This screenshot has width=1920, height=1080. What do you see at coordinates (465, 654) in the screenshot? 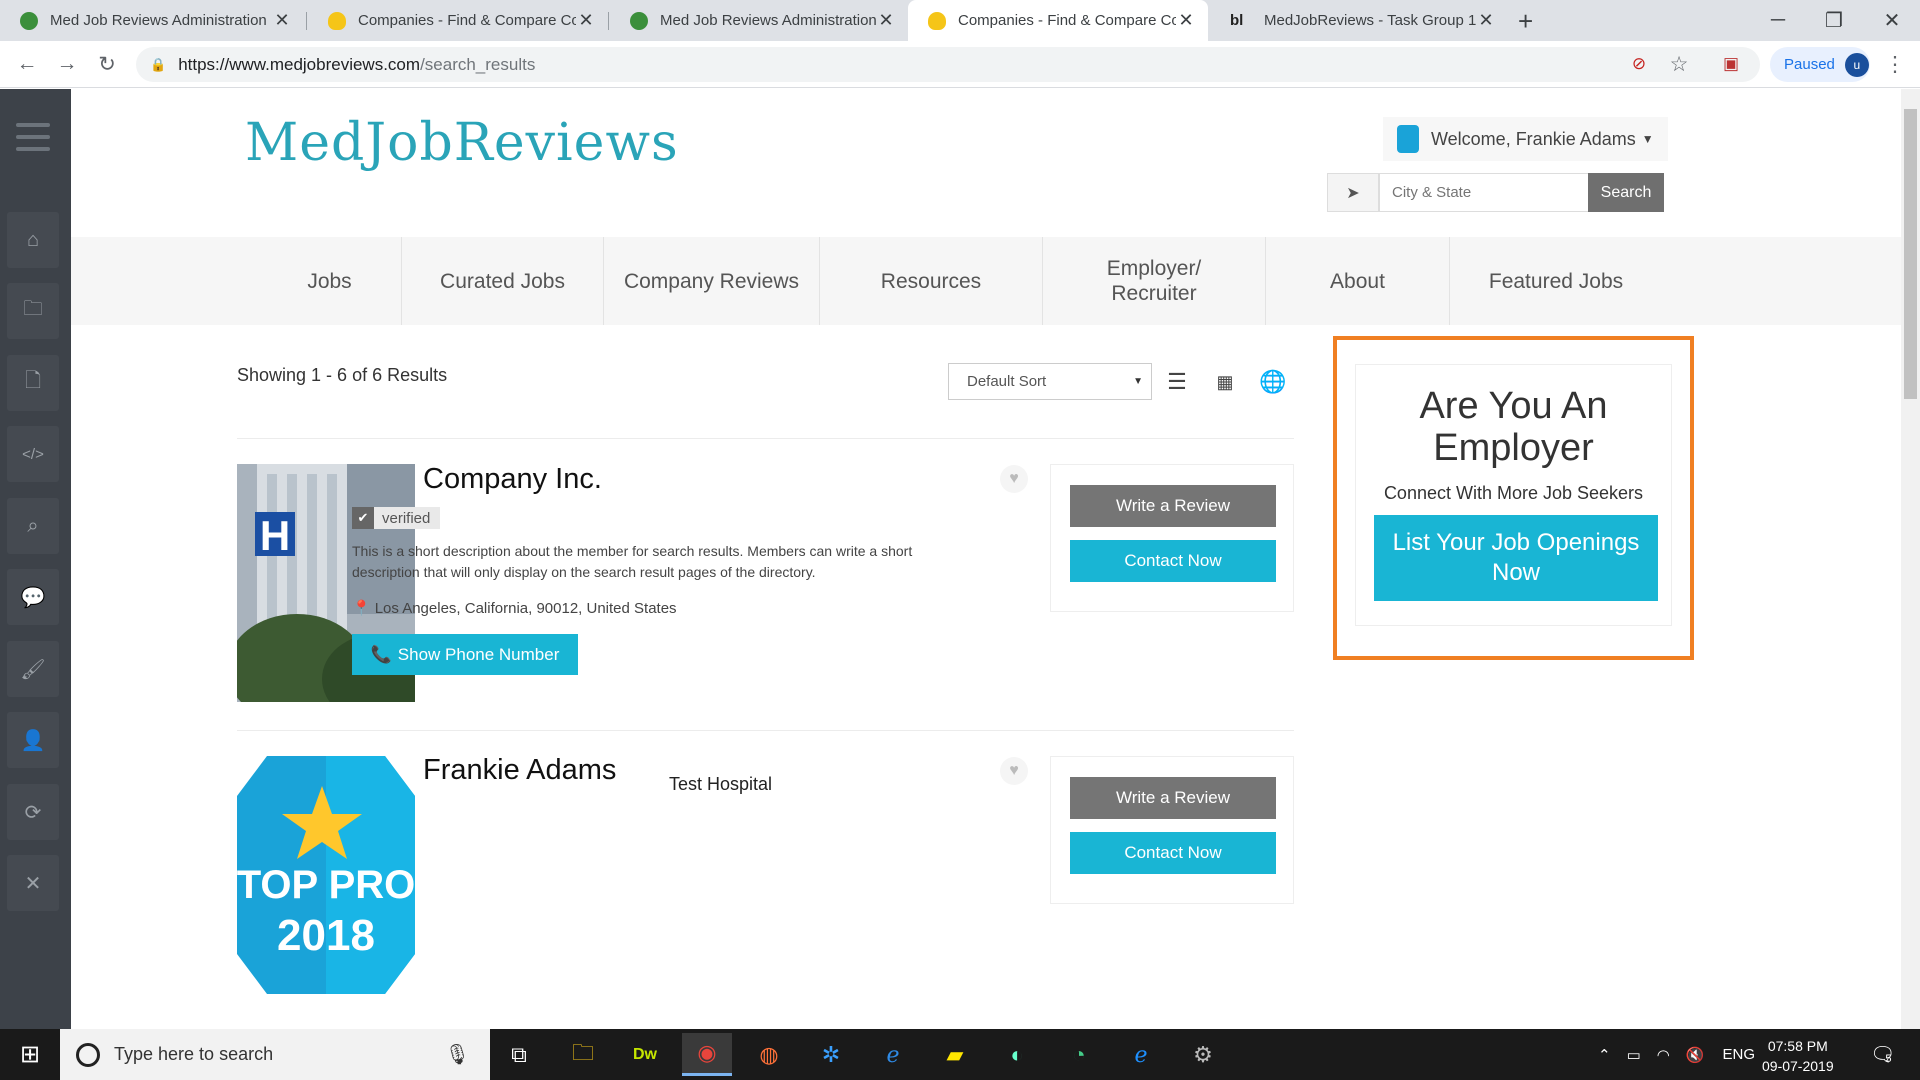
I see `show-phone-button: 📞 Show Phone Number` at bounding box center [465, 654].